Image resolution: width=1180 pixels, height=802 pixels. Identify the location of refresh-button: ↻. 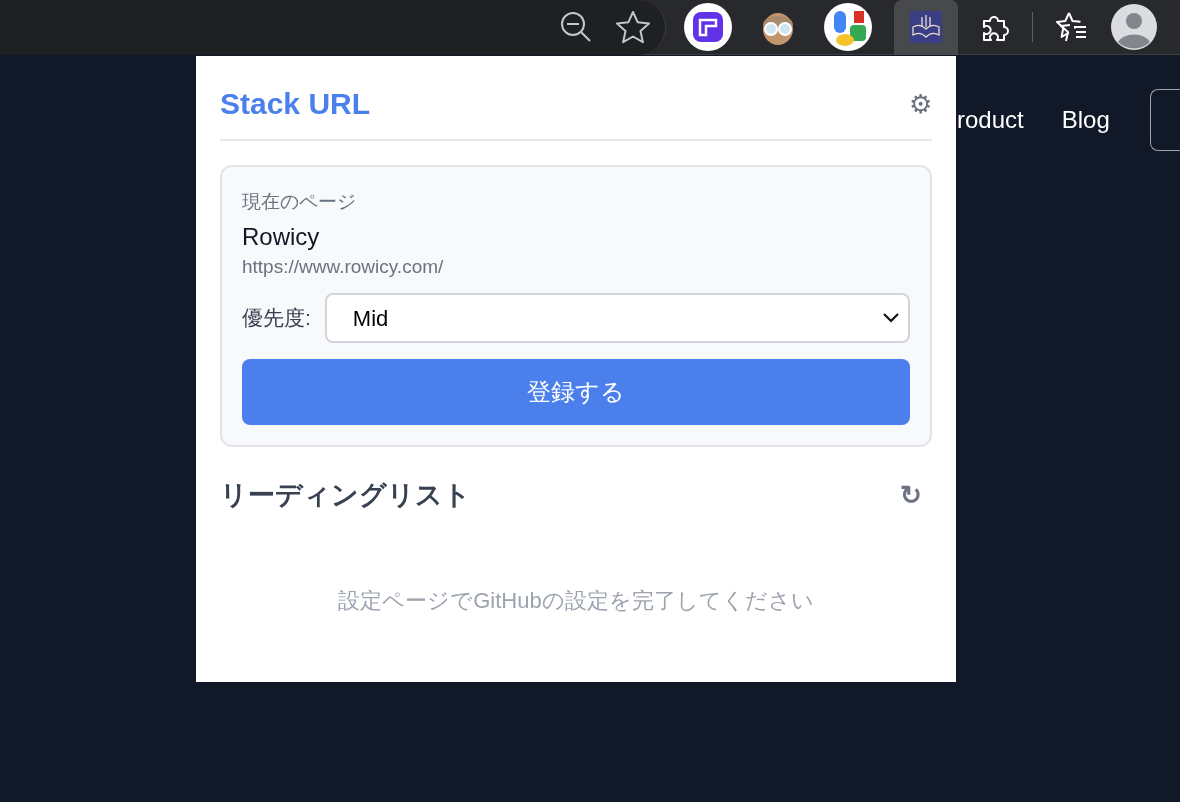
(911, 495).